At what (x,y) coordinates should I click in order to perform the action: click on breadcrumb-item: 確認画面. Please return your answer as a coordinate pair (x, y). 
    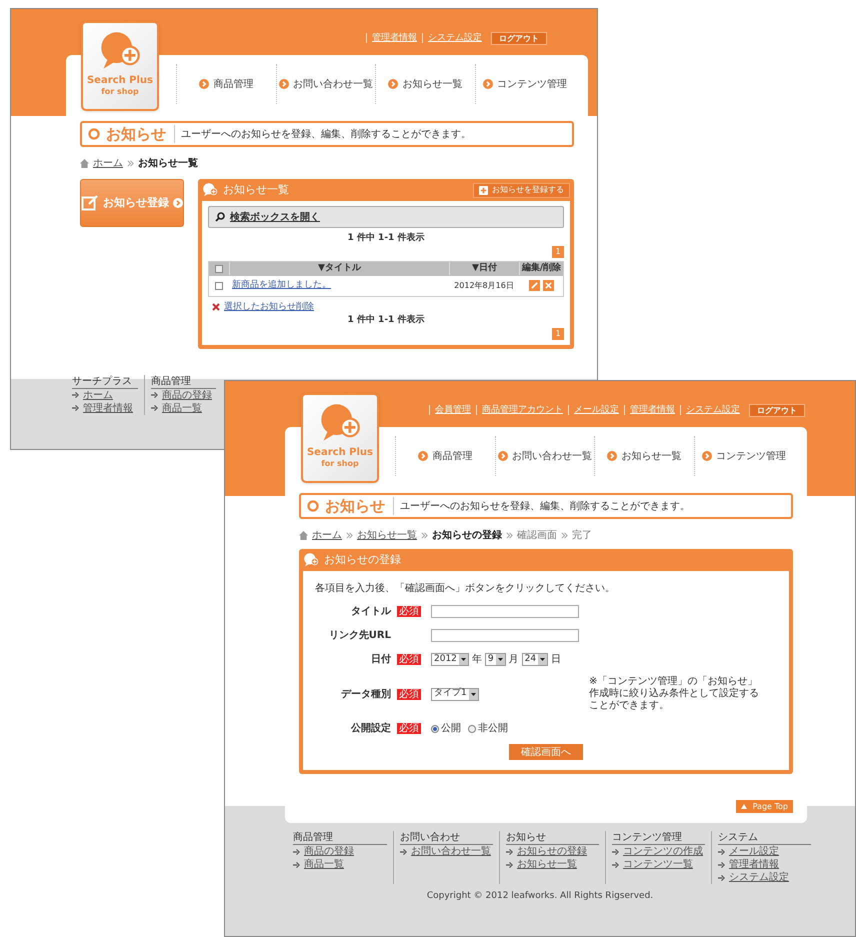
    Looking at the image, I should click on (537, 535).